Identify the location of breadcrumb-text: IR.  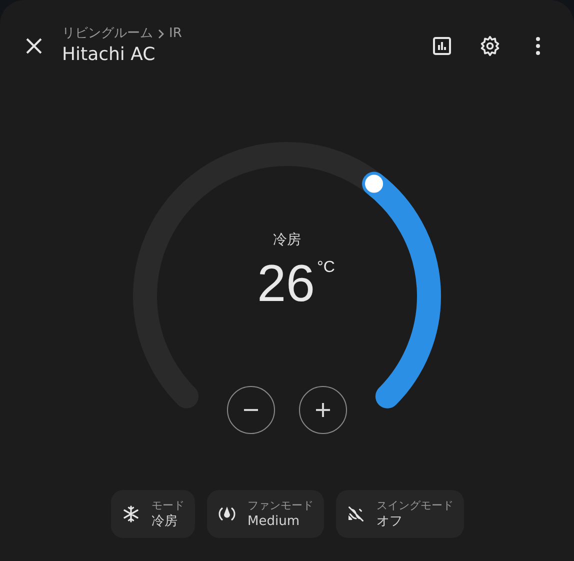
(175, 34).